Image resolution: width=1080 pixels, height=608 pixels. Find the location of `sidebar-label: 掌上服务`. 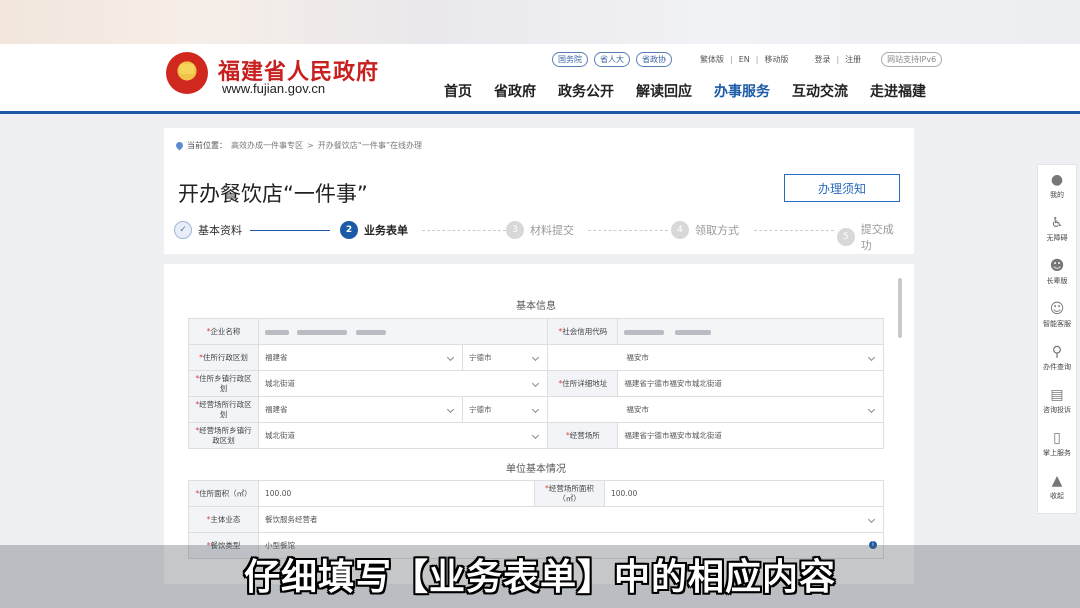

sidebar-label: 掌上服务 is located at coordinates (1057, 453).